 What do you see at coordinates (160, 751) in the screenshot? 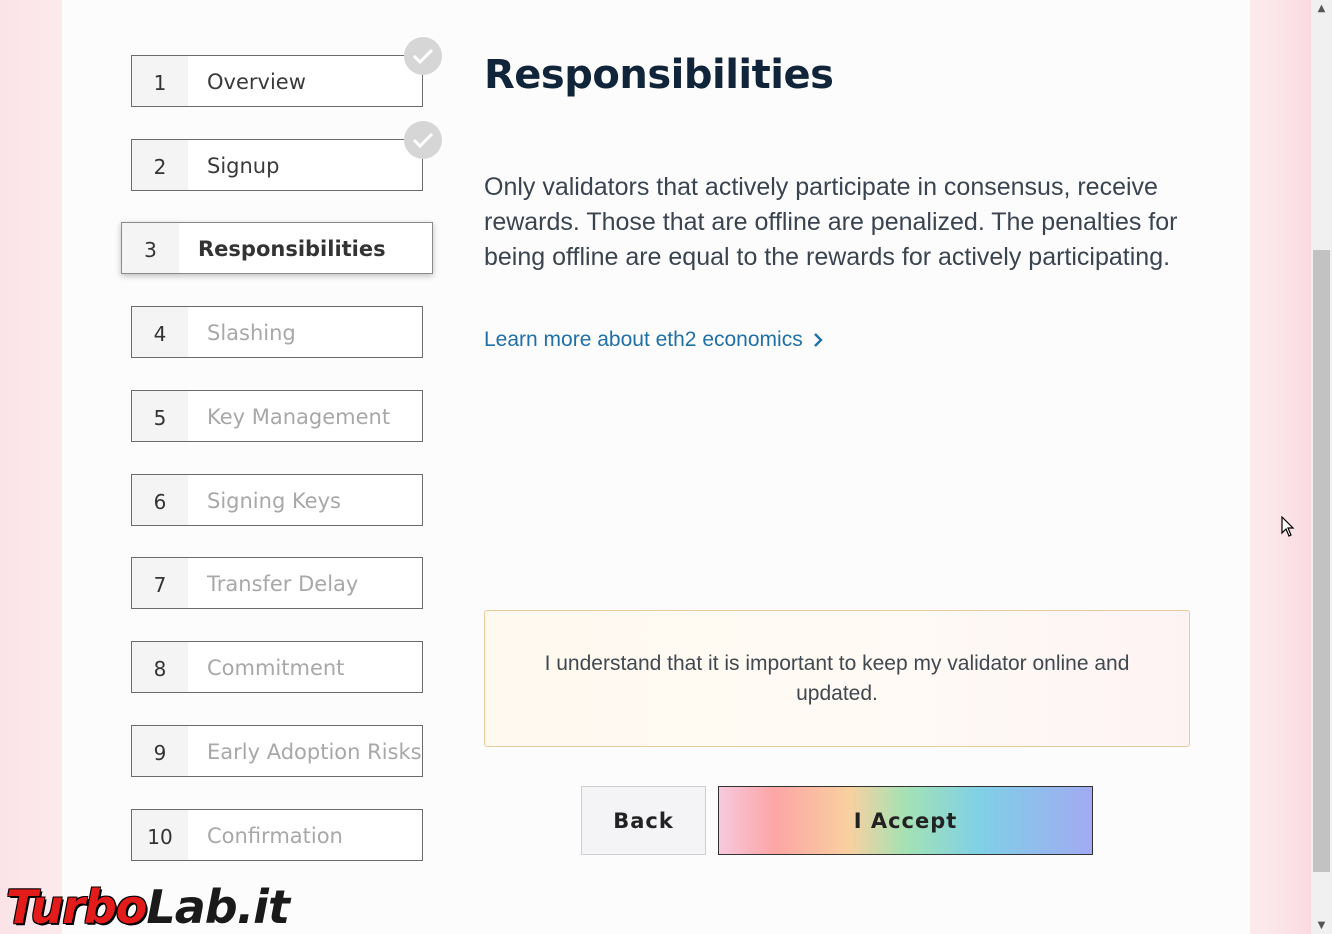
I see `step-number: 9` at bounding box center [160, 751].